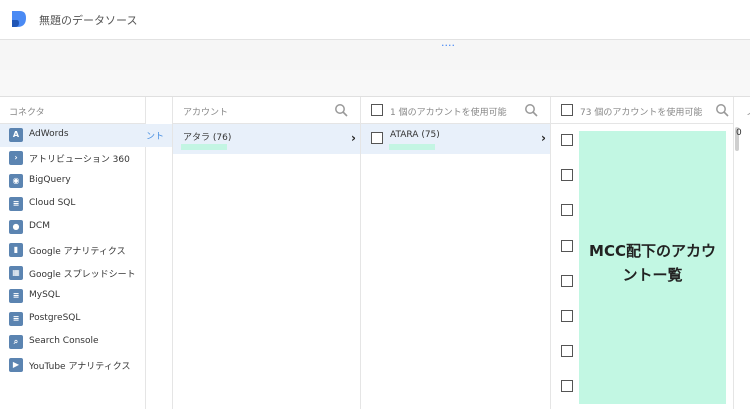 The image size is (750, 409). I want to click on sub-account-header-label: 1 個のアカウントを使用可能, so click(448, 113).